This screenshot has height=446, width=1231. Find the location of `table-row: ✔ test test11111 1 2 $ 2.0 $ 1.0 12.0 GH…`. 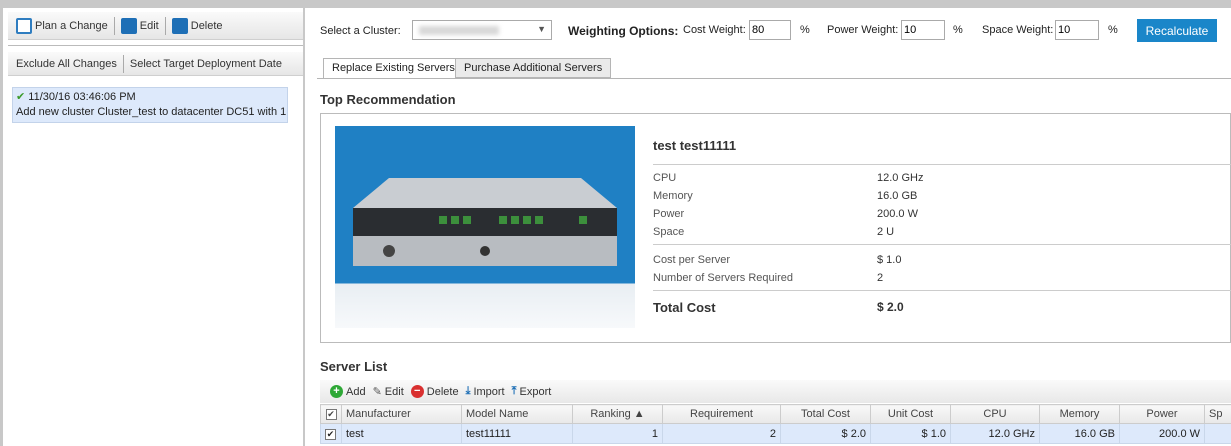

table-row: ✔ test test11111 1 2 $ 2.0 $ 1.0 12.0 GH… is located at coordinates (775, 433).